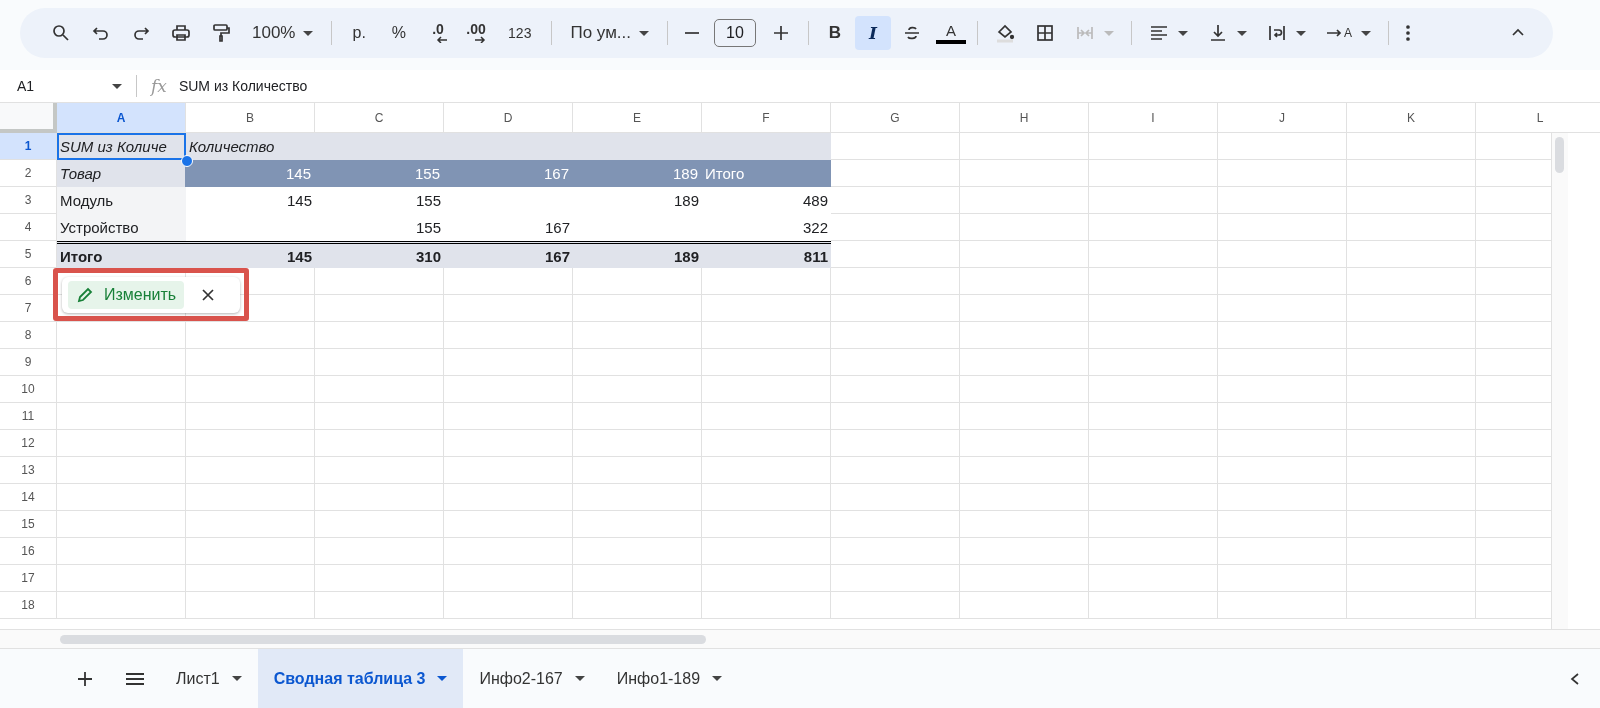  I want to click on chevron-left-icon, so click(1575, 678).